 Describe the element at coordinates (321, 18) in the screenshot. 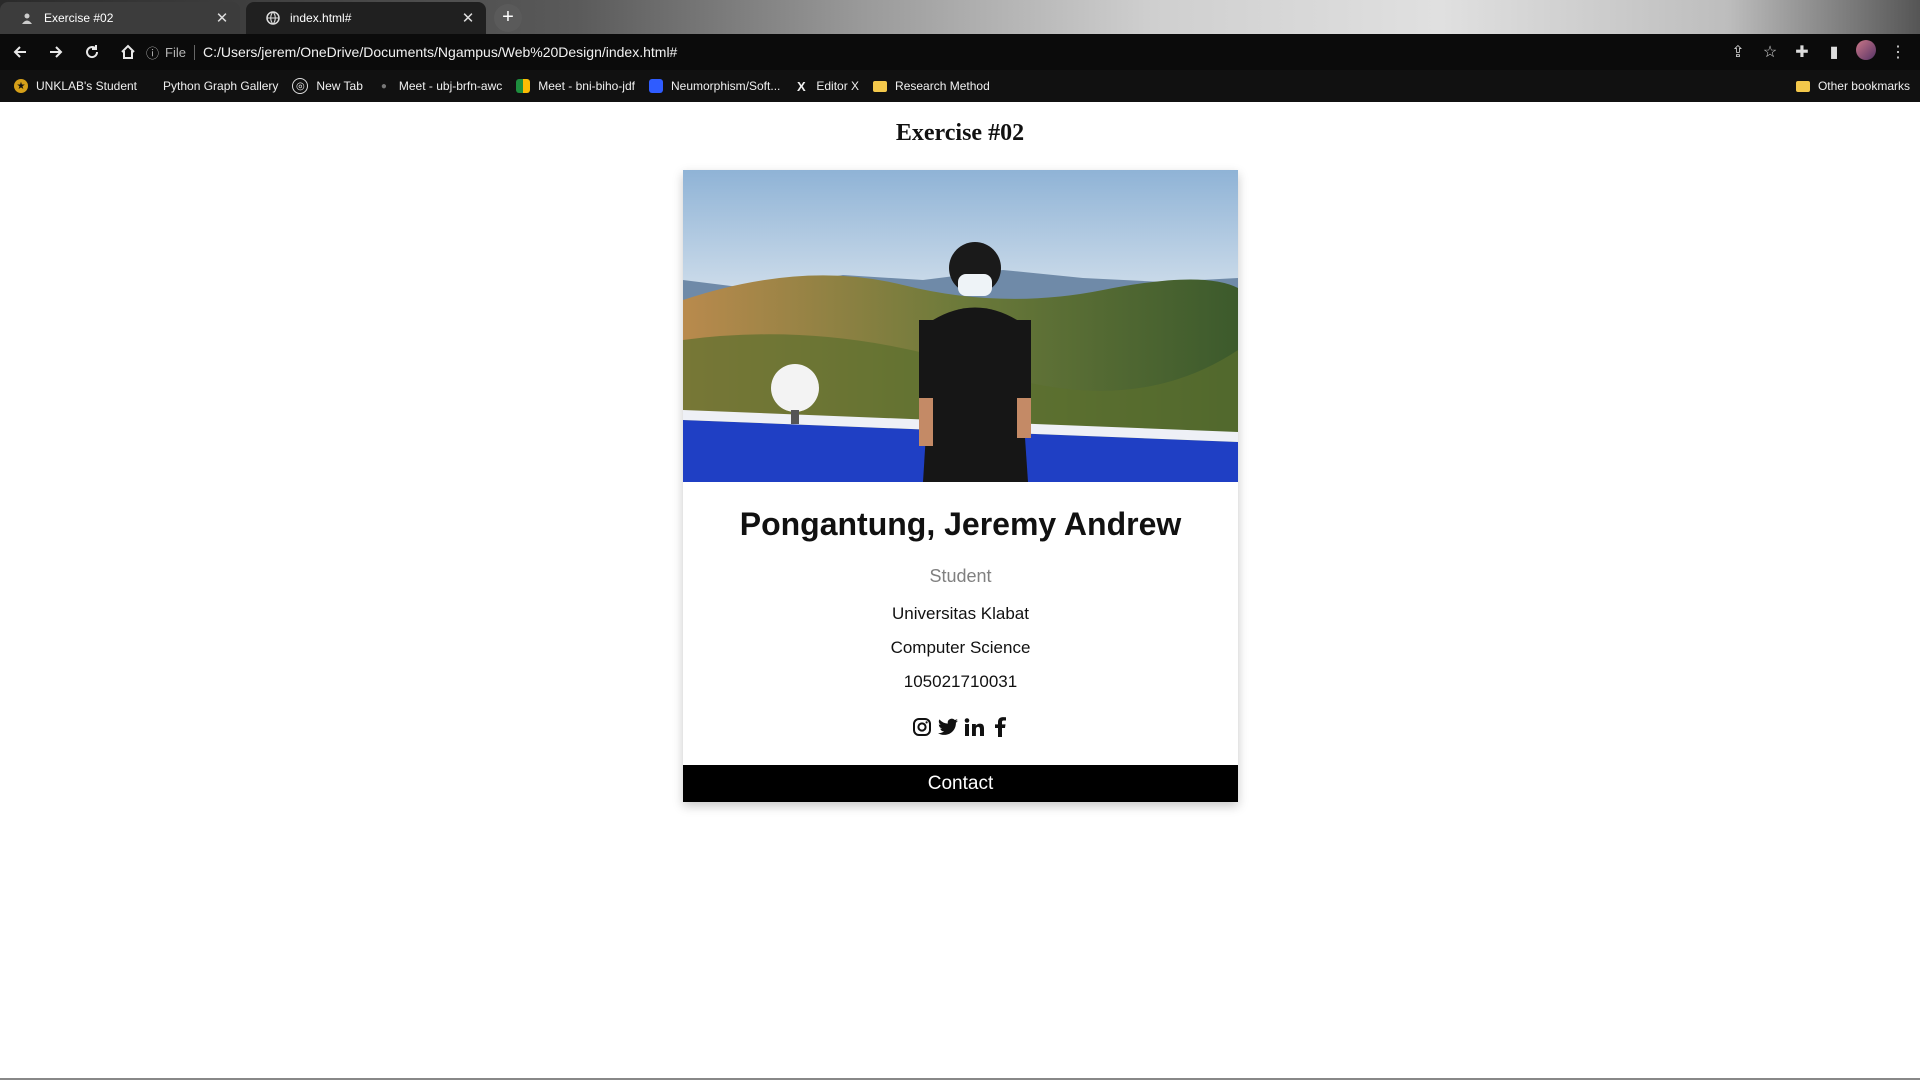

I see `tab-title: index.html#` at that location.